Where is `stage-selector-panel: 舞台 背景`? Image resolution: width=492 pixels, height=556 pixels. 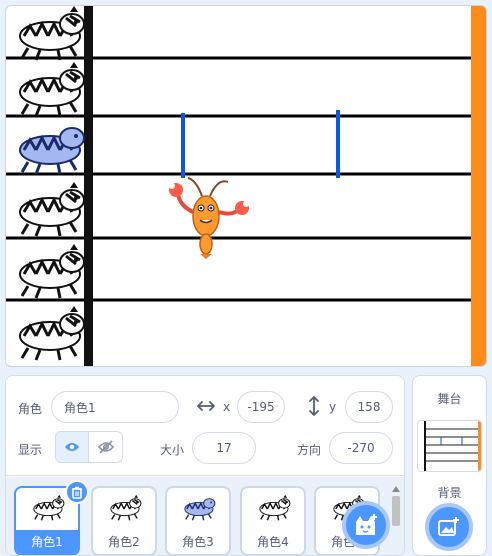
stage-selector-panel: 舞台 背景 is located at coordinates (449, 465).